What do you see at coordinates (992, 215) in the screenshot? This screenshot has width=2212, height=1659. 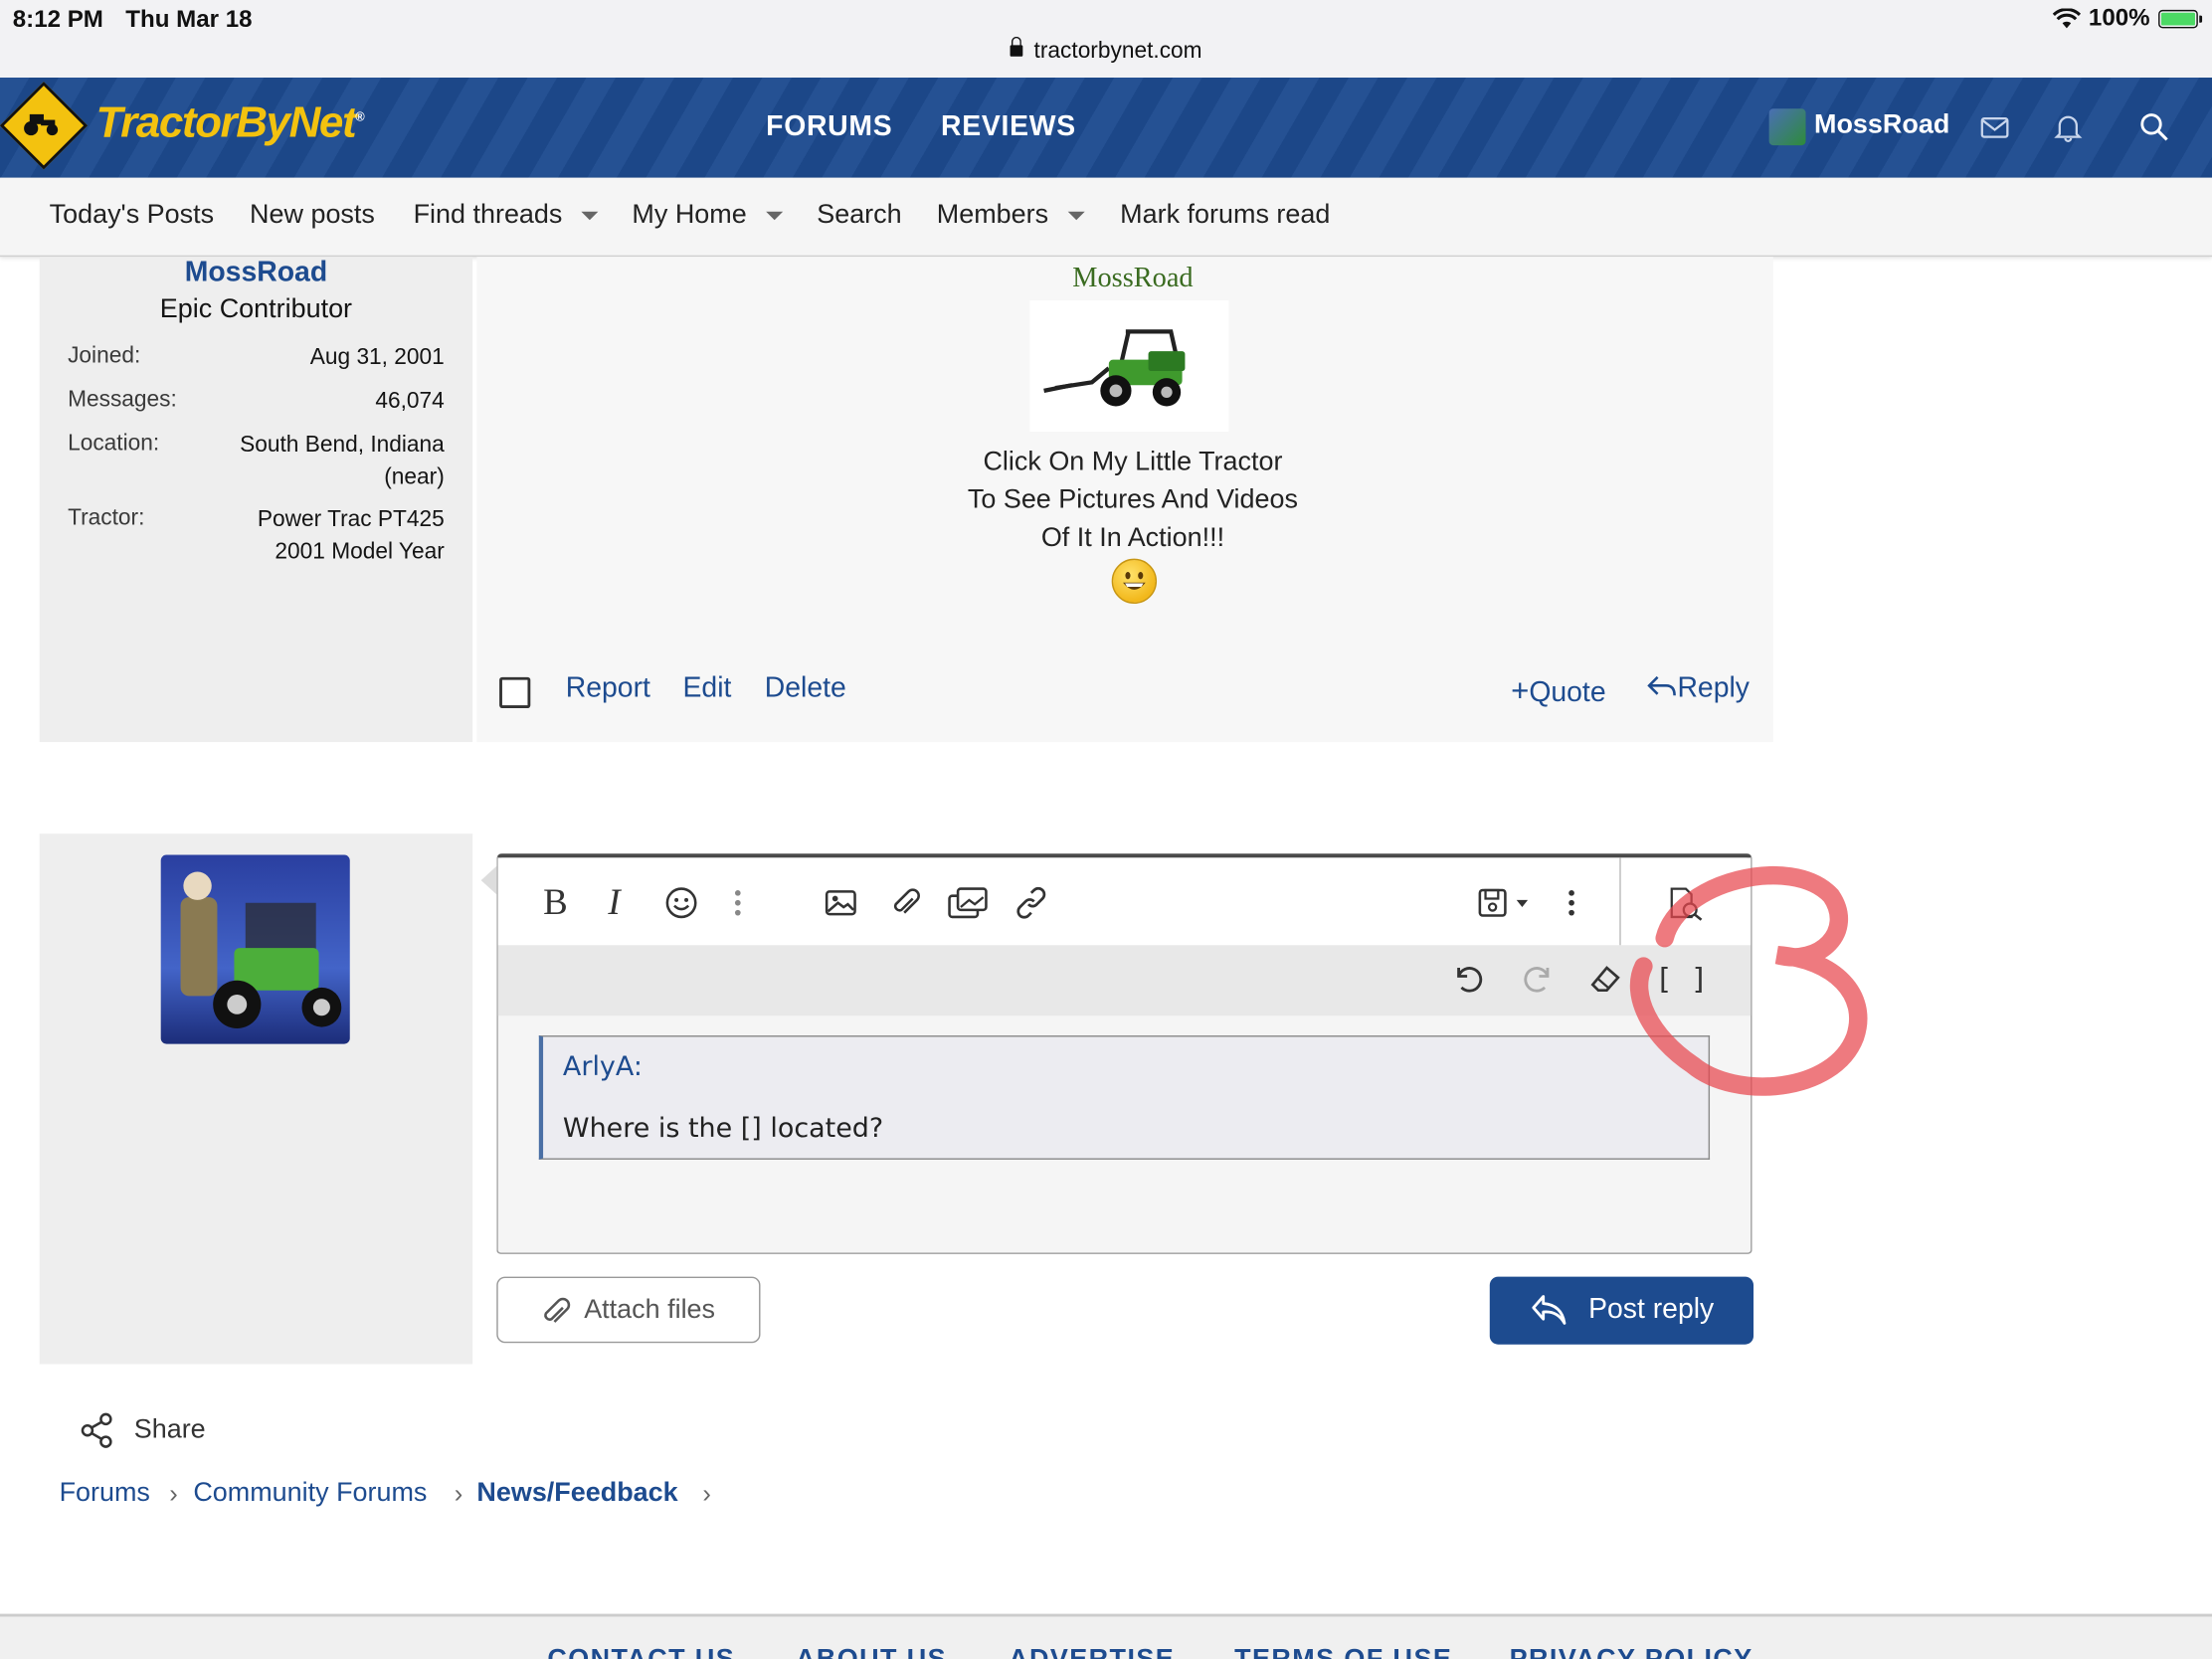 I see `subnav-members: Members` at bounding box center [992, 215].